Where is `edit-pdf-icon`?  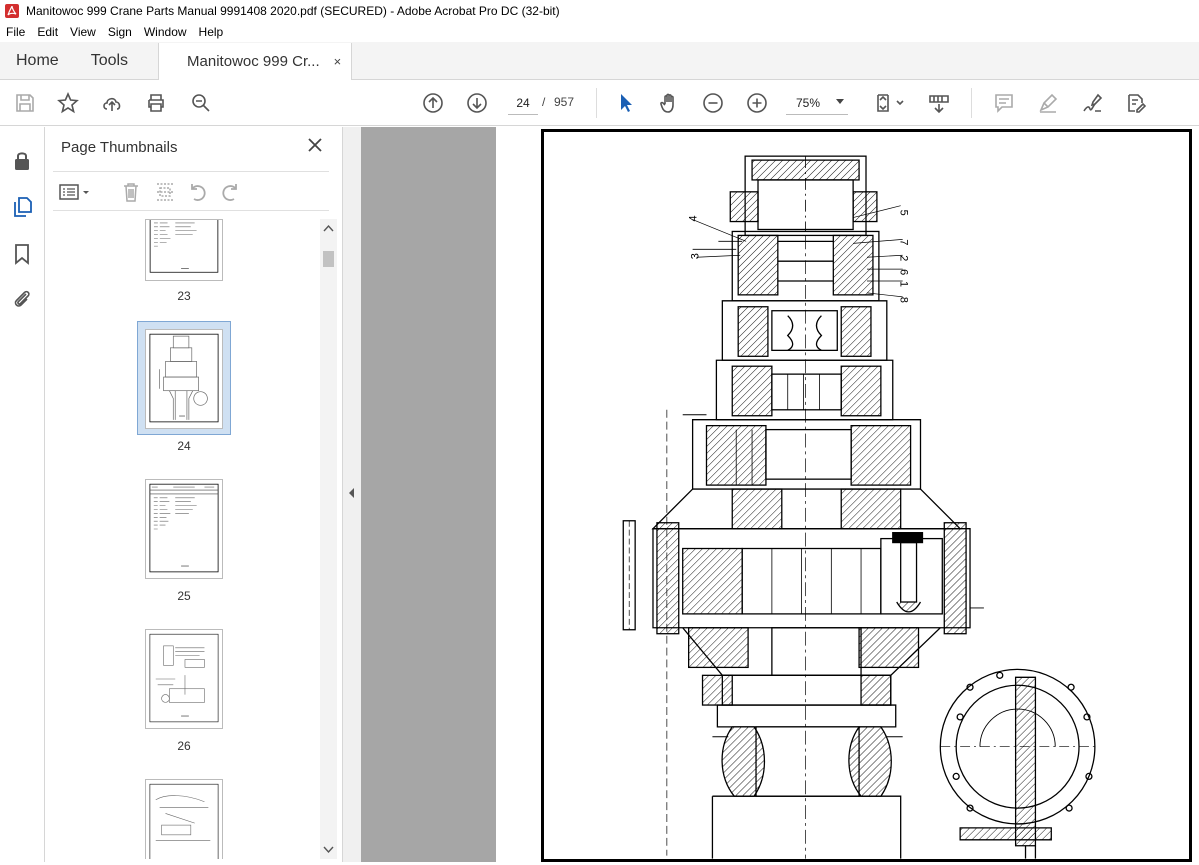 edit-pdf-icon is located at coordinates (1136, 103).